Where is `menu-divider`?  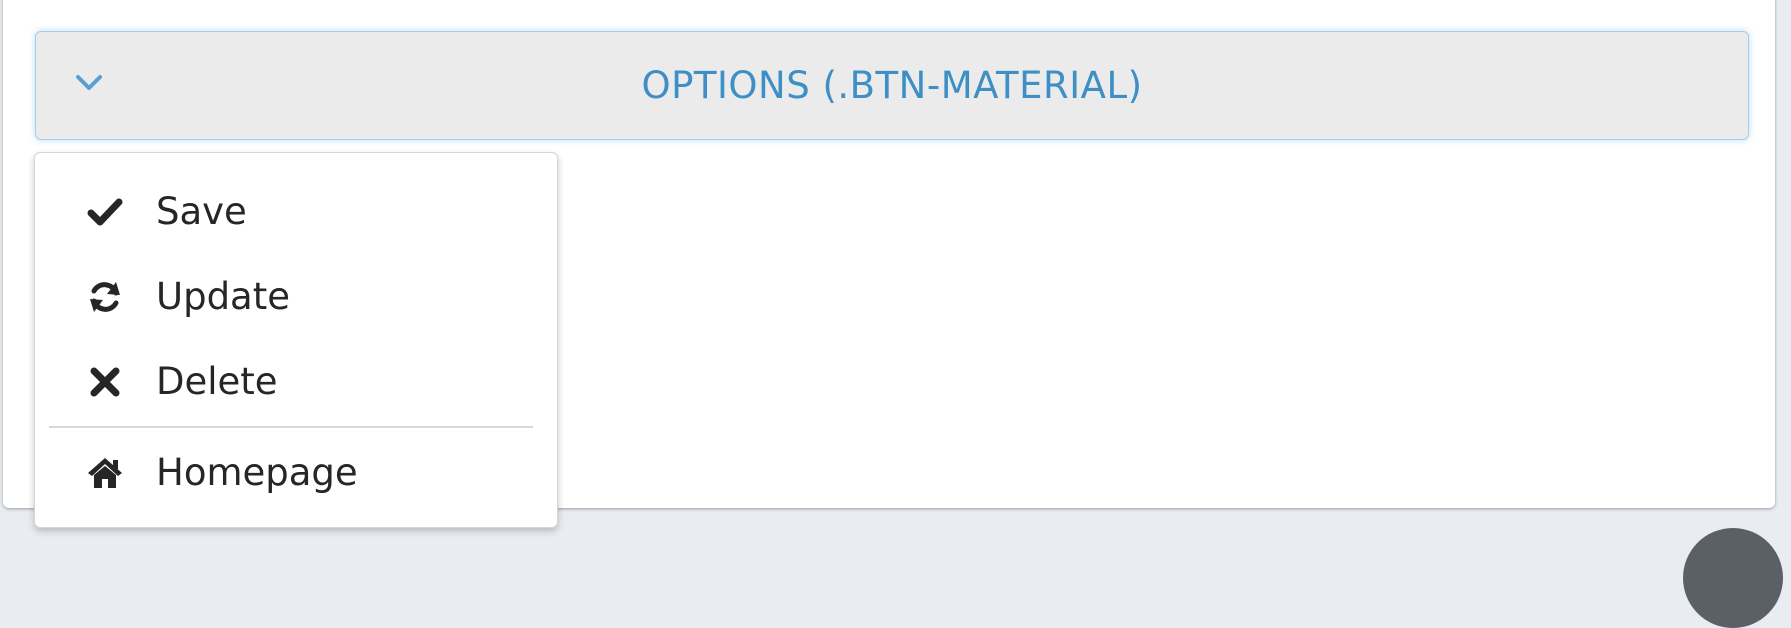 menu-divider is located at coordinates (291, 427).